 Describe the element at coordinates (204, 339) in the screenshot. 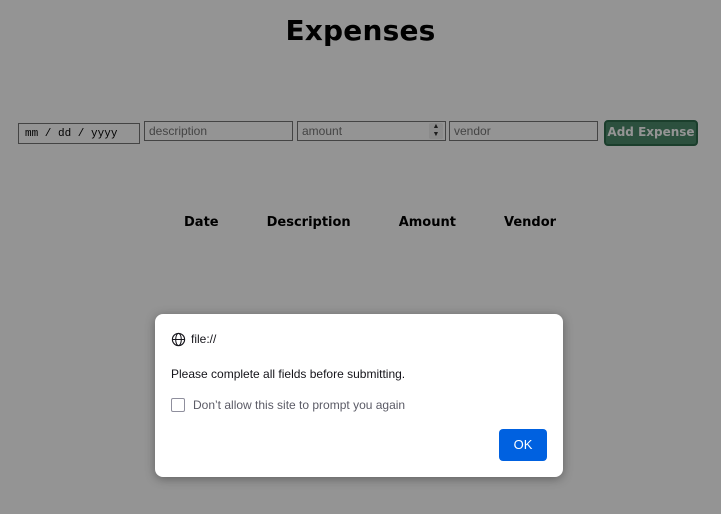

I see `dialog-origin-text: file://` at that location.